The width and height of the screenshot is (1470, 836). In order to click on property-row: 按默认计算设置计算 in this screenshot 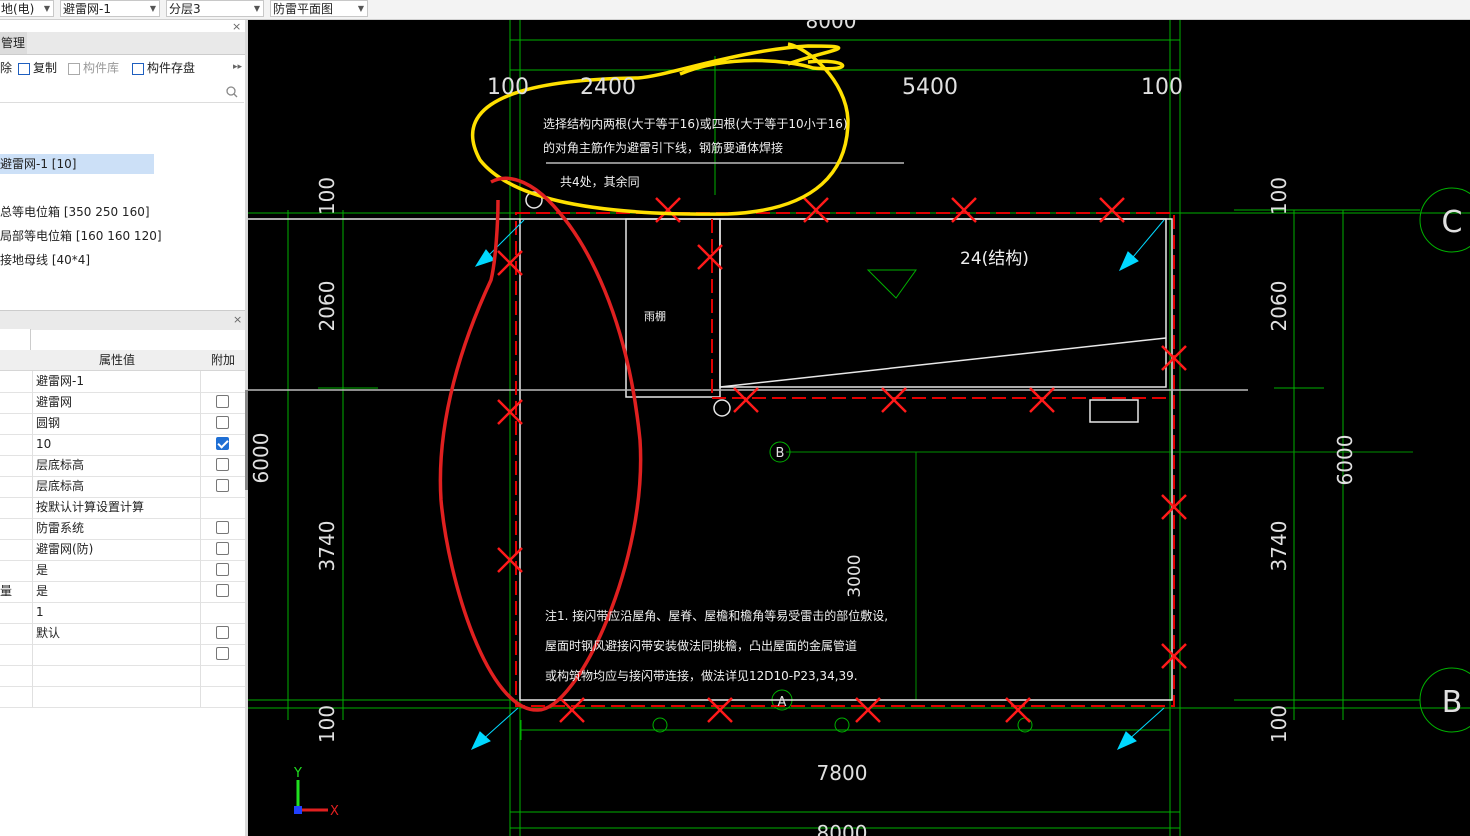, I will do `click(122, 508)`.